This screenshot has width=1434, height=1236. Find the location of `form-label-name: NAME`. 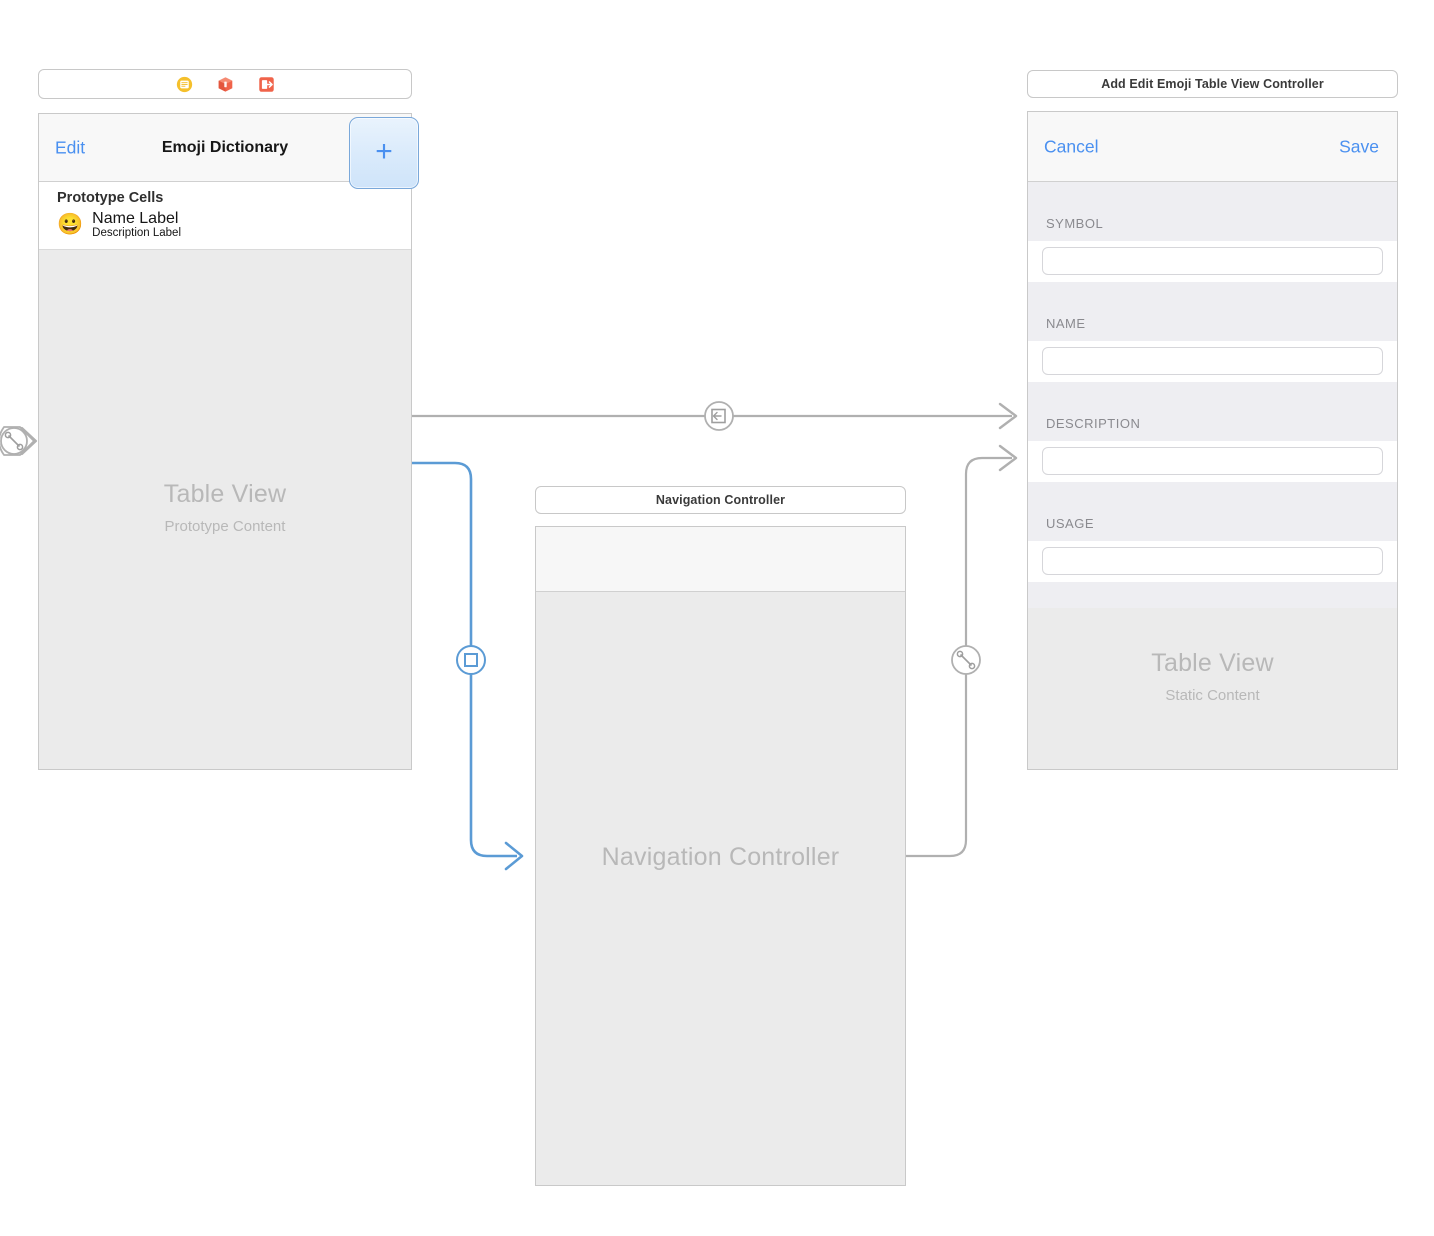

form-label-name: NAME is located at coordinates (1066, 323).